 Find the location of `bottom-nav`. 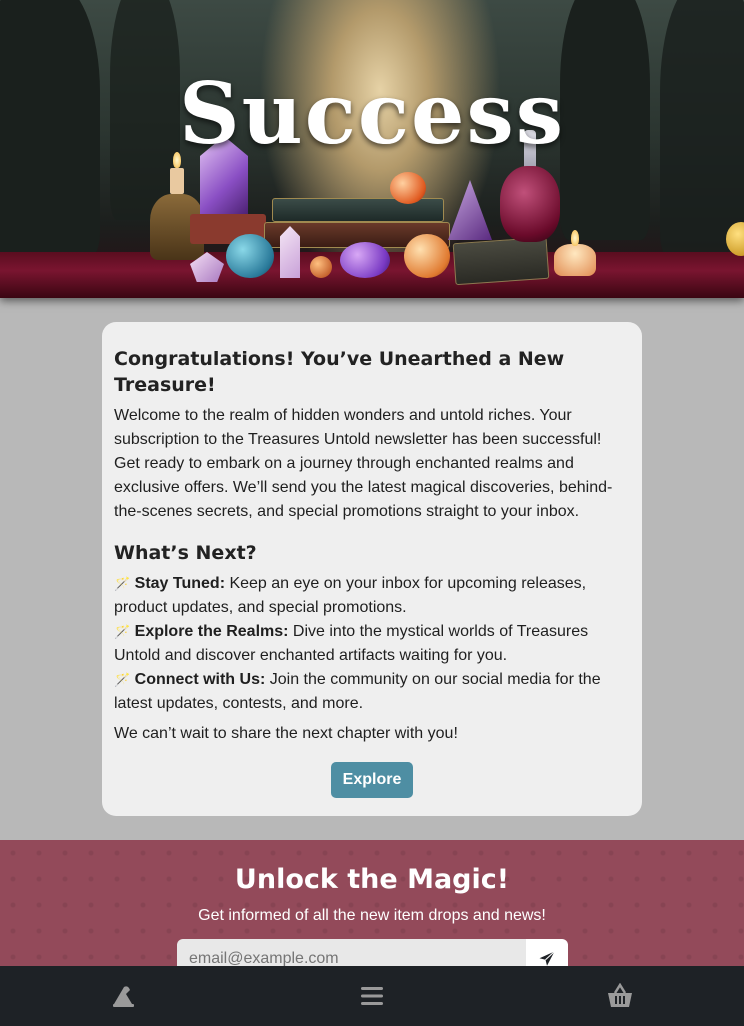

bottom-nav is located at coordinates (372, 996).